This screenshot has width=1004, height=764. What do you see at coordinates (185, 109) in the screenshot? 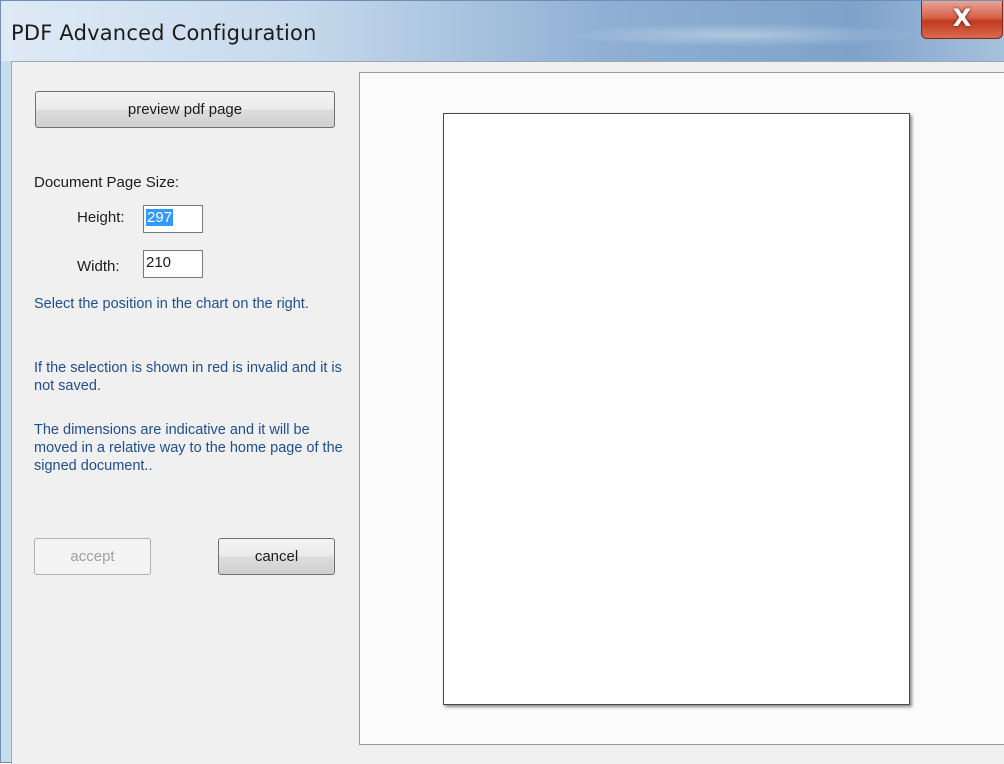
I see `preview-pdf-page-button: preview pdf page` at bounding box center [185, 109].